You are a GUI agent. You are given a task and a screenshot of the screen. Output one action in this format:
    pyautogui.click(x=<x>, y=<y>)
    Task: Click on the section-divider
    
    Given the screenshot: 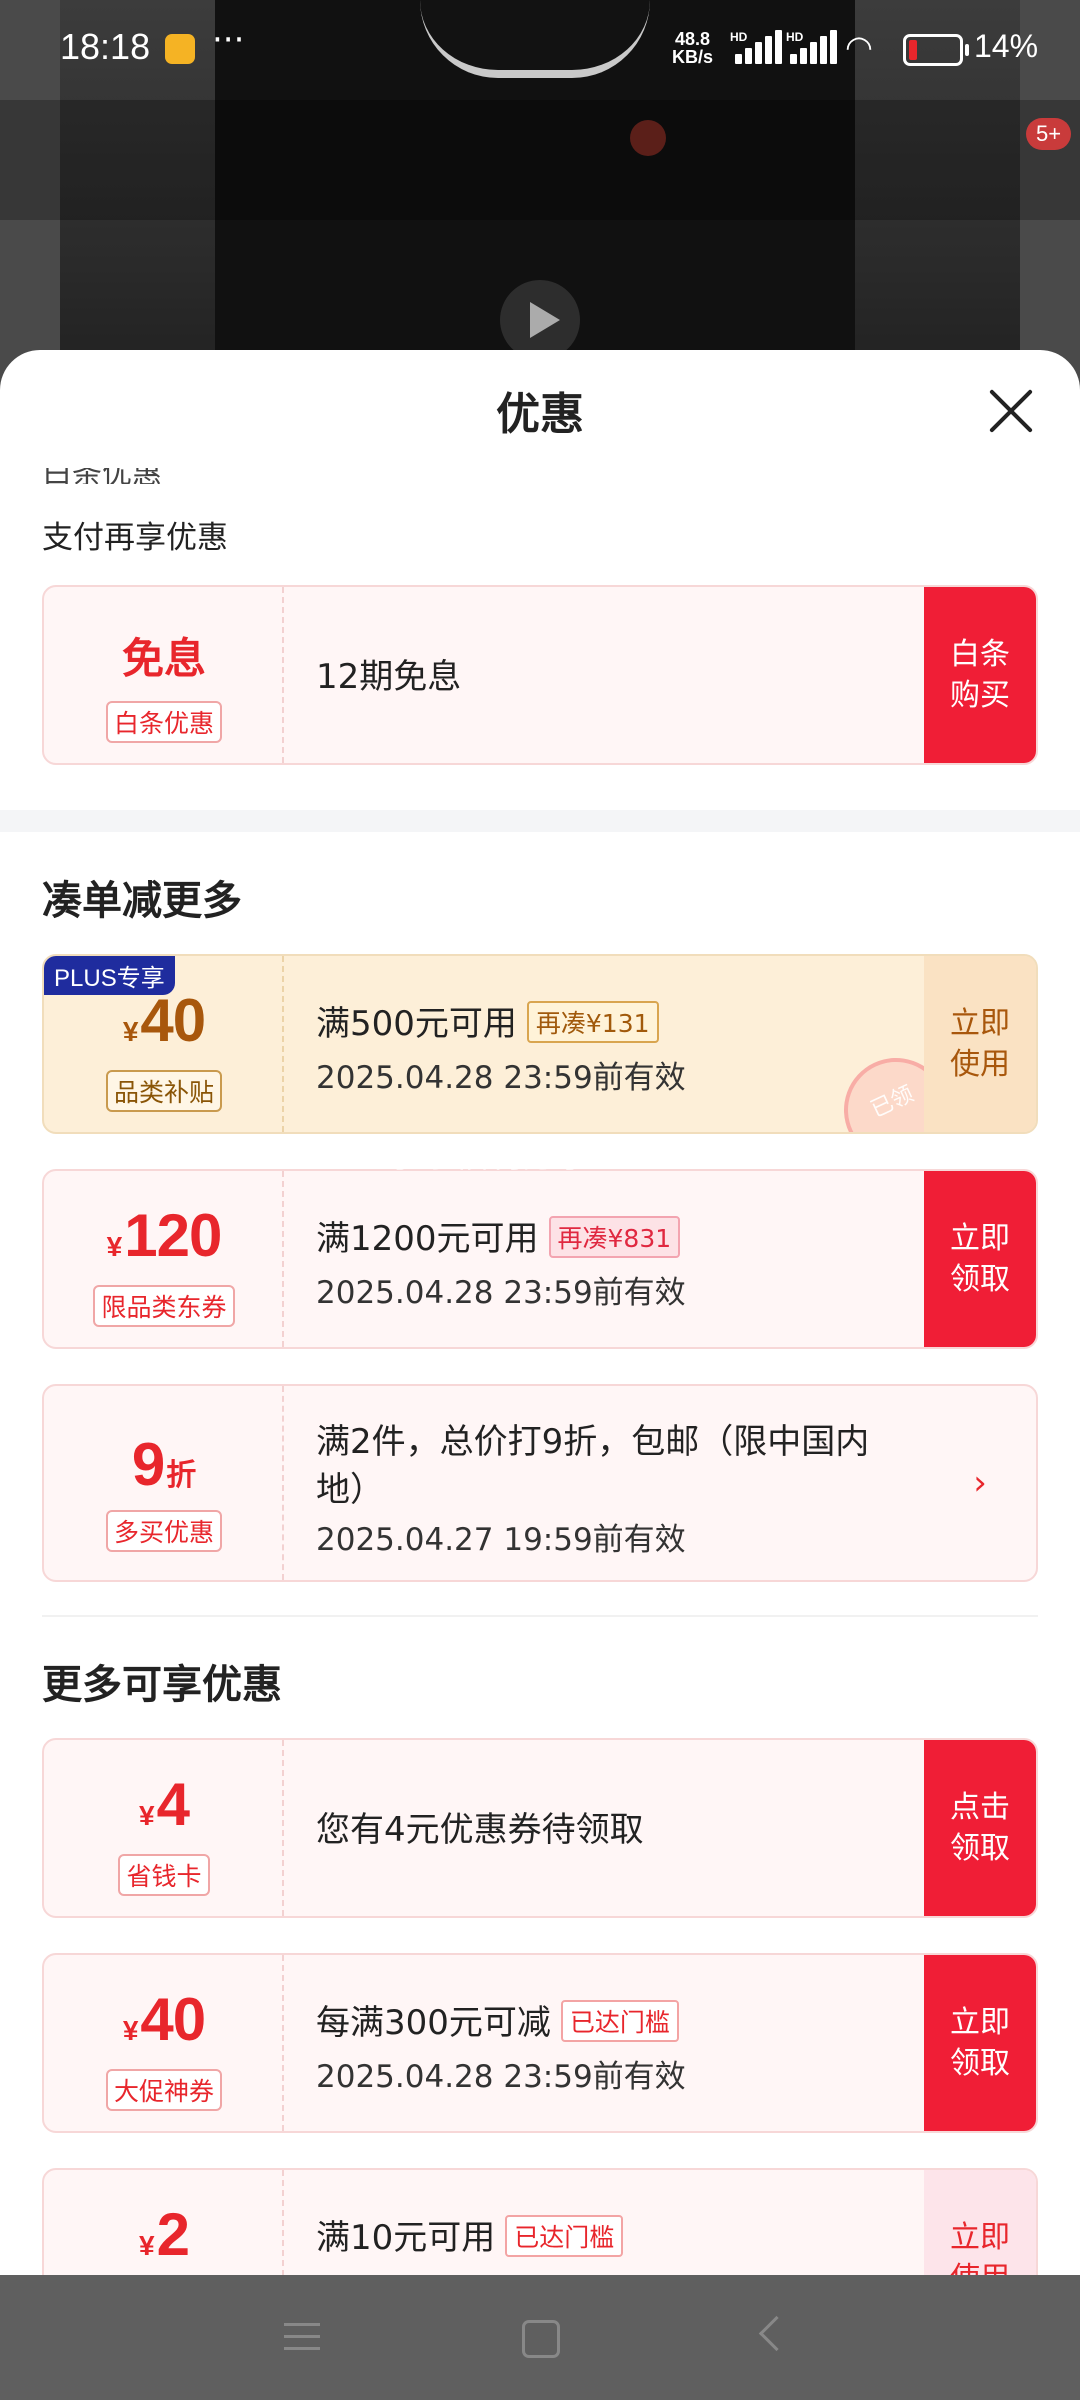 What is the action you would take?
    pyautogui.click(x=540, y=1616)
    